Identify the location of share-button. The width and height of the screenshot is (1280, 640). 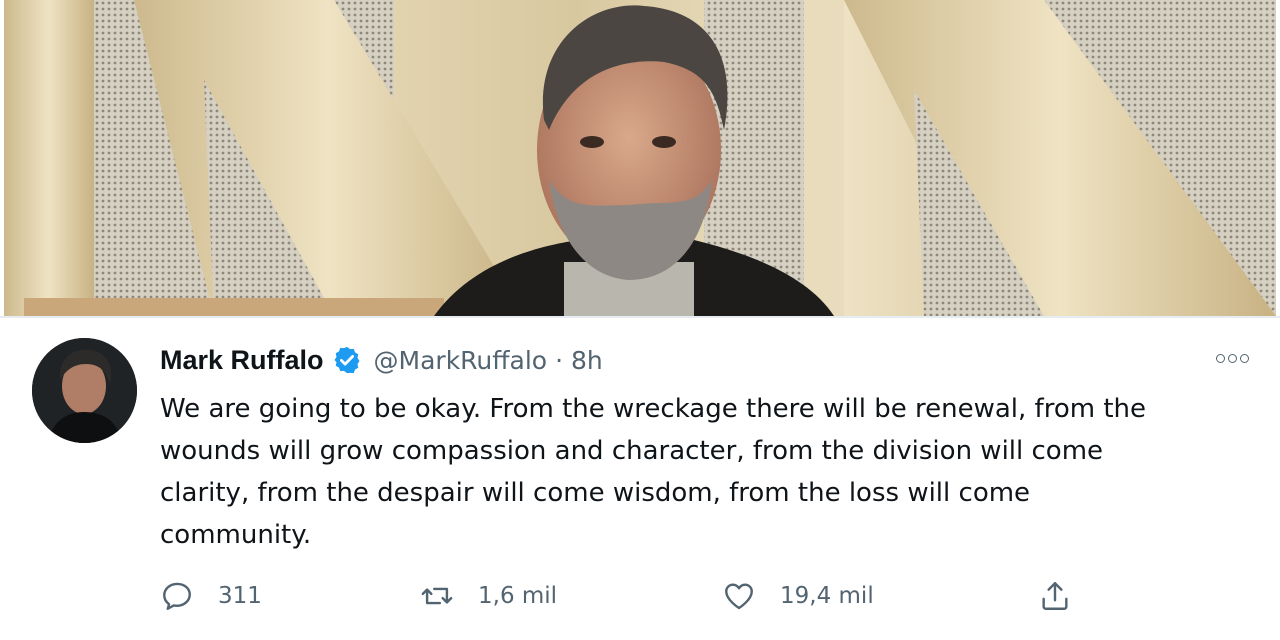
(1055, 596).